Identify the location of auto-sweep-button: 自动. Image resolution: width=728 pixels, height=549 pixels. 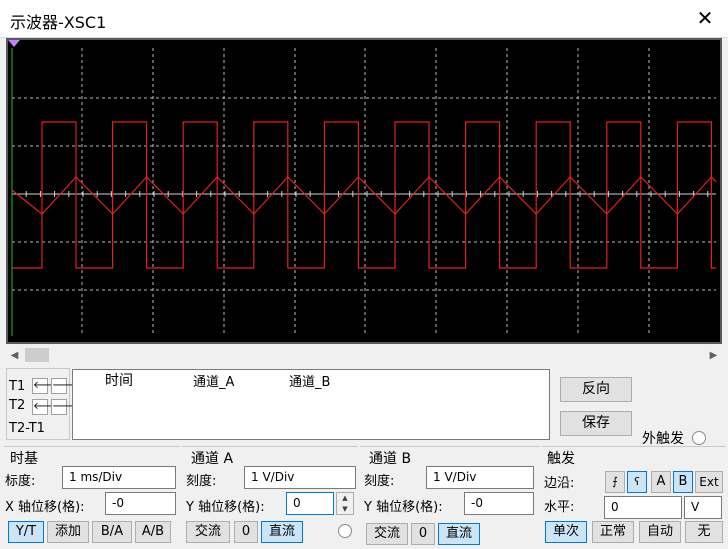
(660, 532).